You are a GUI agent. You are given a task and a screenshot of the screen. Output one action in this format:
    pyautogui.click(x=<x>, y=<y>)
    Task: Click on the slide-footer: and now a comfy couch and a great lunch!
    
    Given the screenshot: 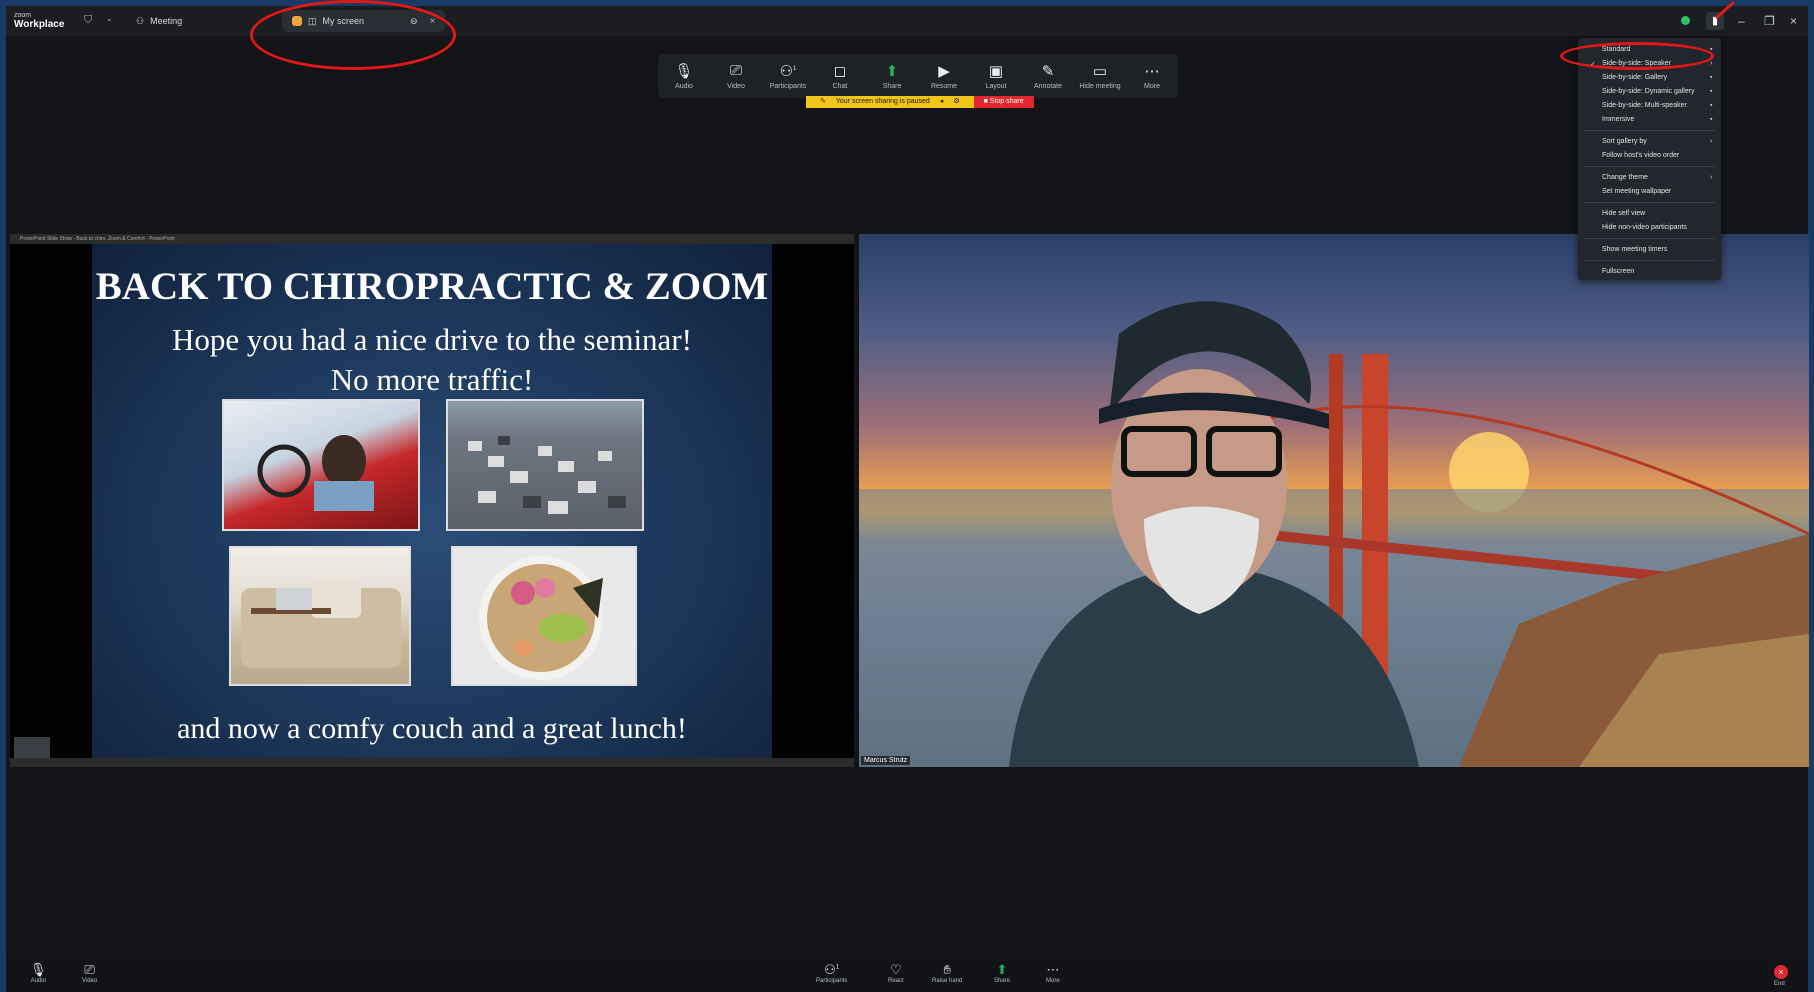 What is the action you would take?
    pyautogui.click(x=432, y=728)
    